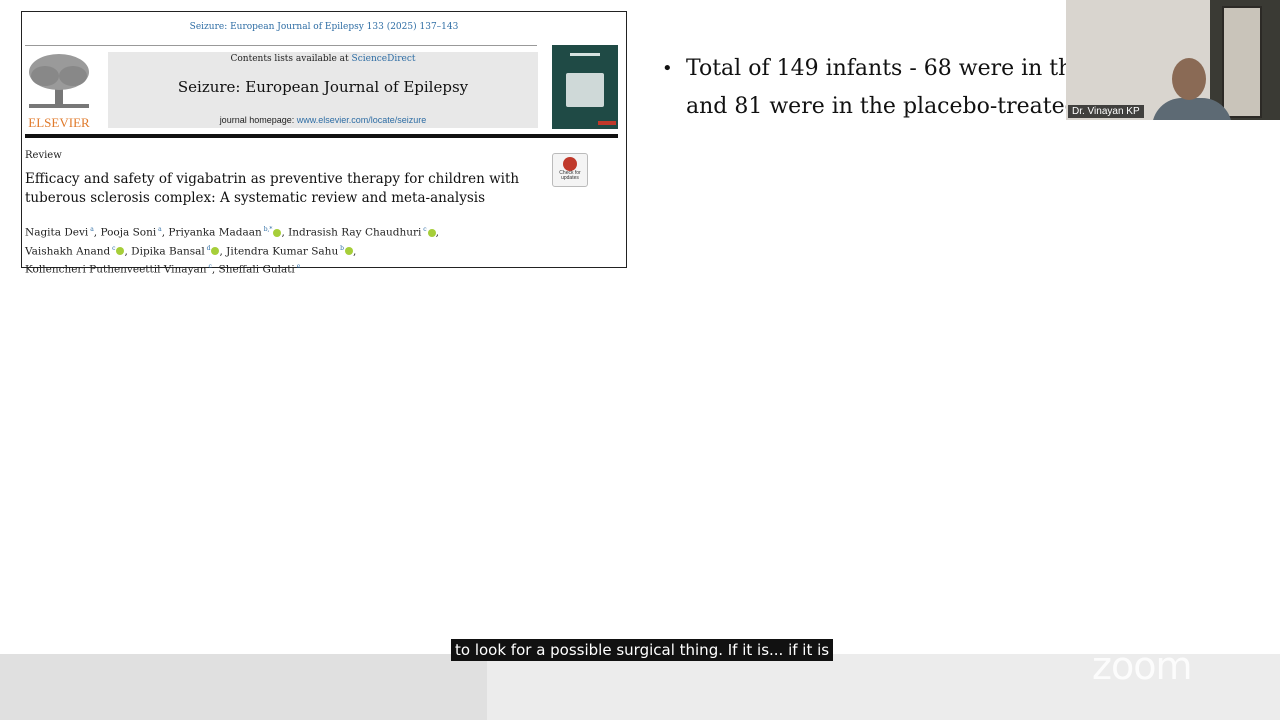 The height and width of the screenshot is (720, 1280). What do you see at coordinates (59, 122) in the screenshot?
I see `publisher-logo-text: ELSEVIER` at bounding box center [59, 122].